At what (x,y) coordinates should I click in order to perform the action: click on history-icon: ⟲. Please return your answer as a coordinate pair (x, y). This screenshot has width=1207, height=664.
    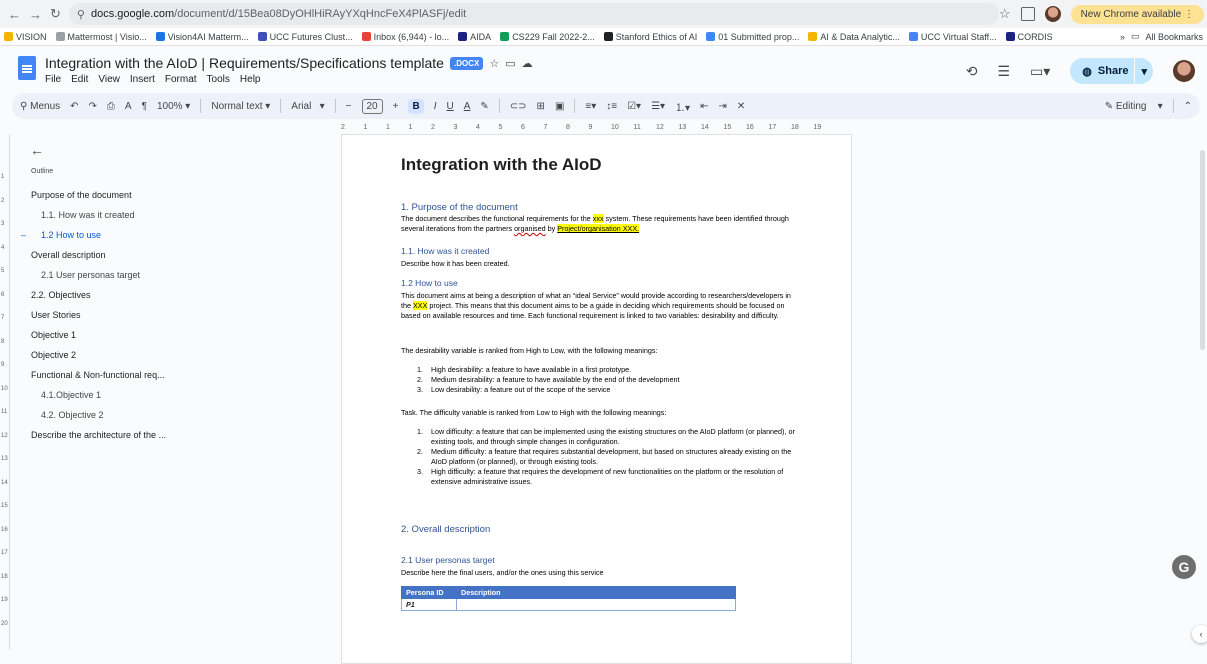
    Looking at the image, I should click on (972, 71).